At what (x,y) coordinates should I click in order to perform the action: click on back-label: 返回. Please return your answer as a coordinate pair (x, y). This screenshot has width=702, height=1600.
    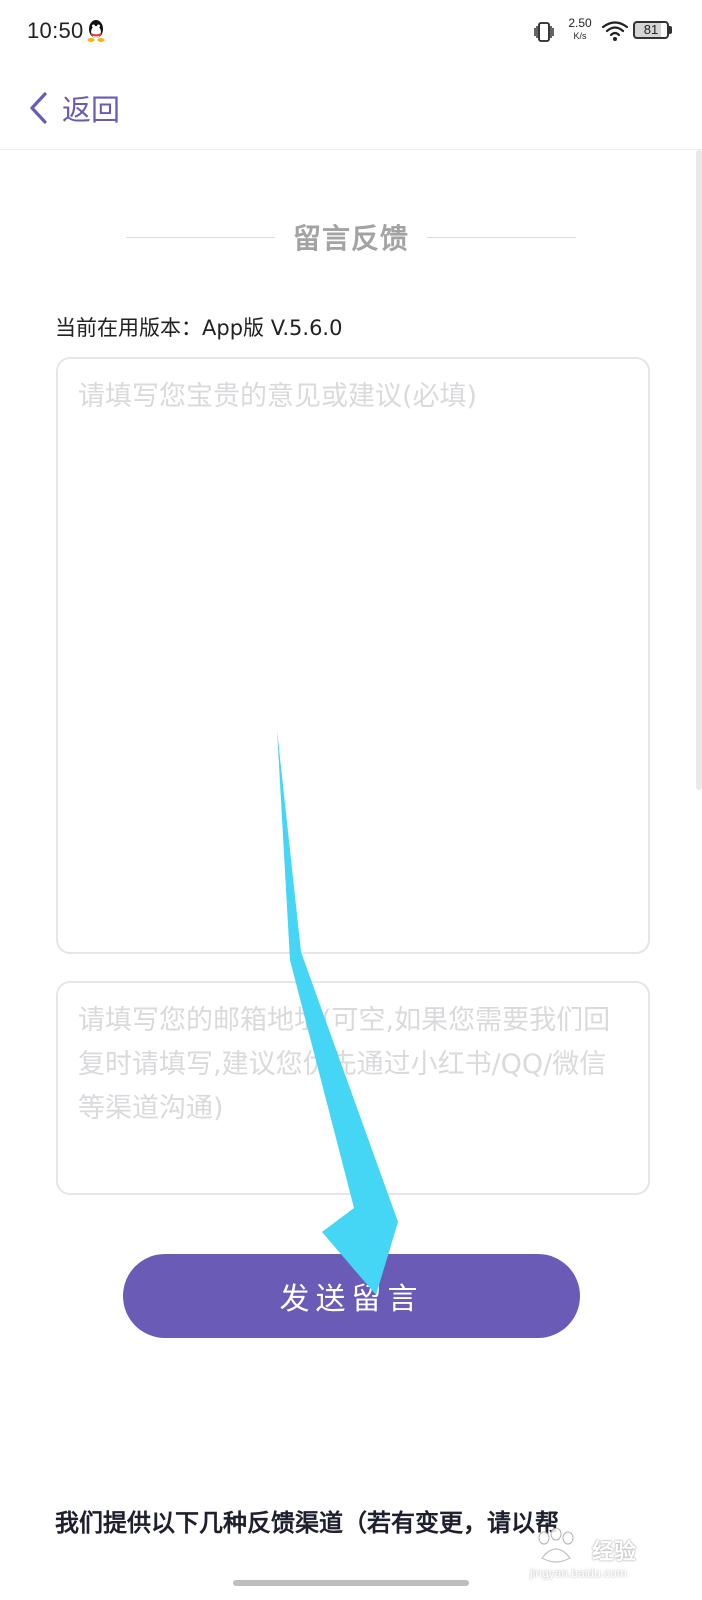
    Looking at the image, I should click on (91, 110).